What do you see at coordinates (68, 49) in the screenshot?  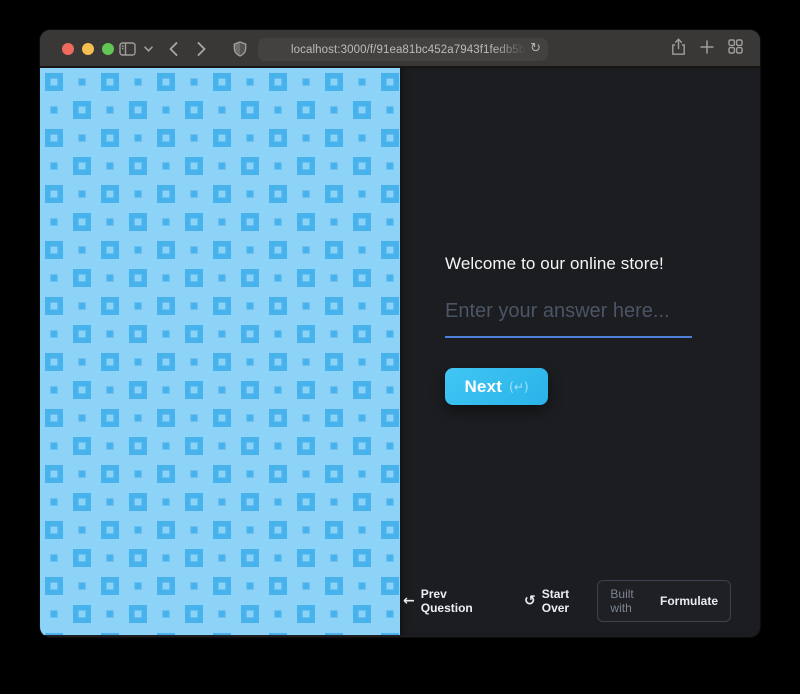 I see `close-window-button` at bounding box center [68, 49].